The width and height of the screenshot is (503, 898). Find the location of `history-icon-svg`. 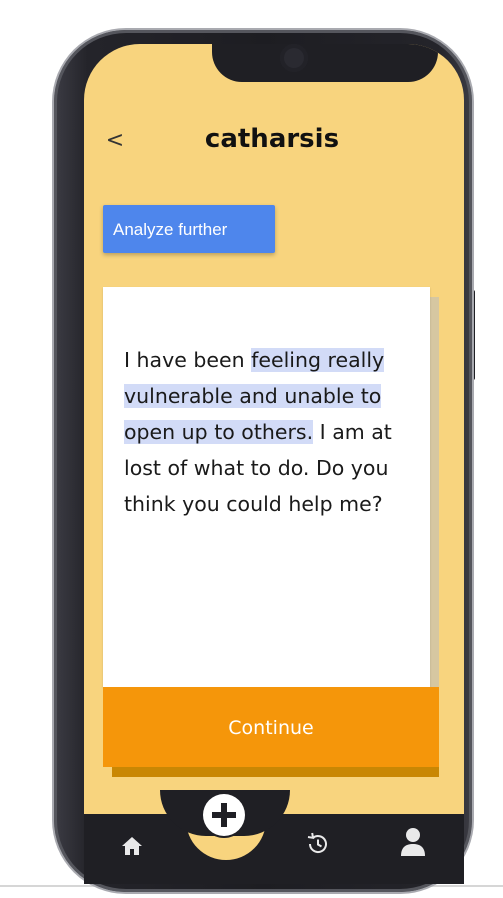

history-icon-svg is located at coordinates (317, 842).